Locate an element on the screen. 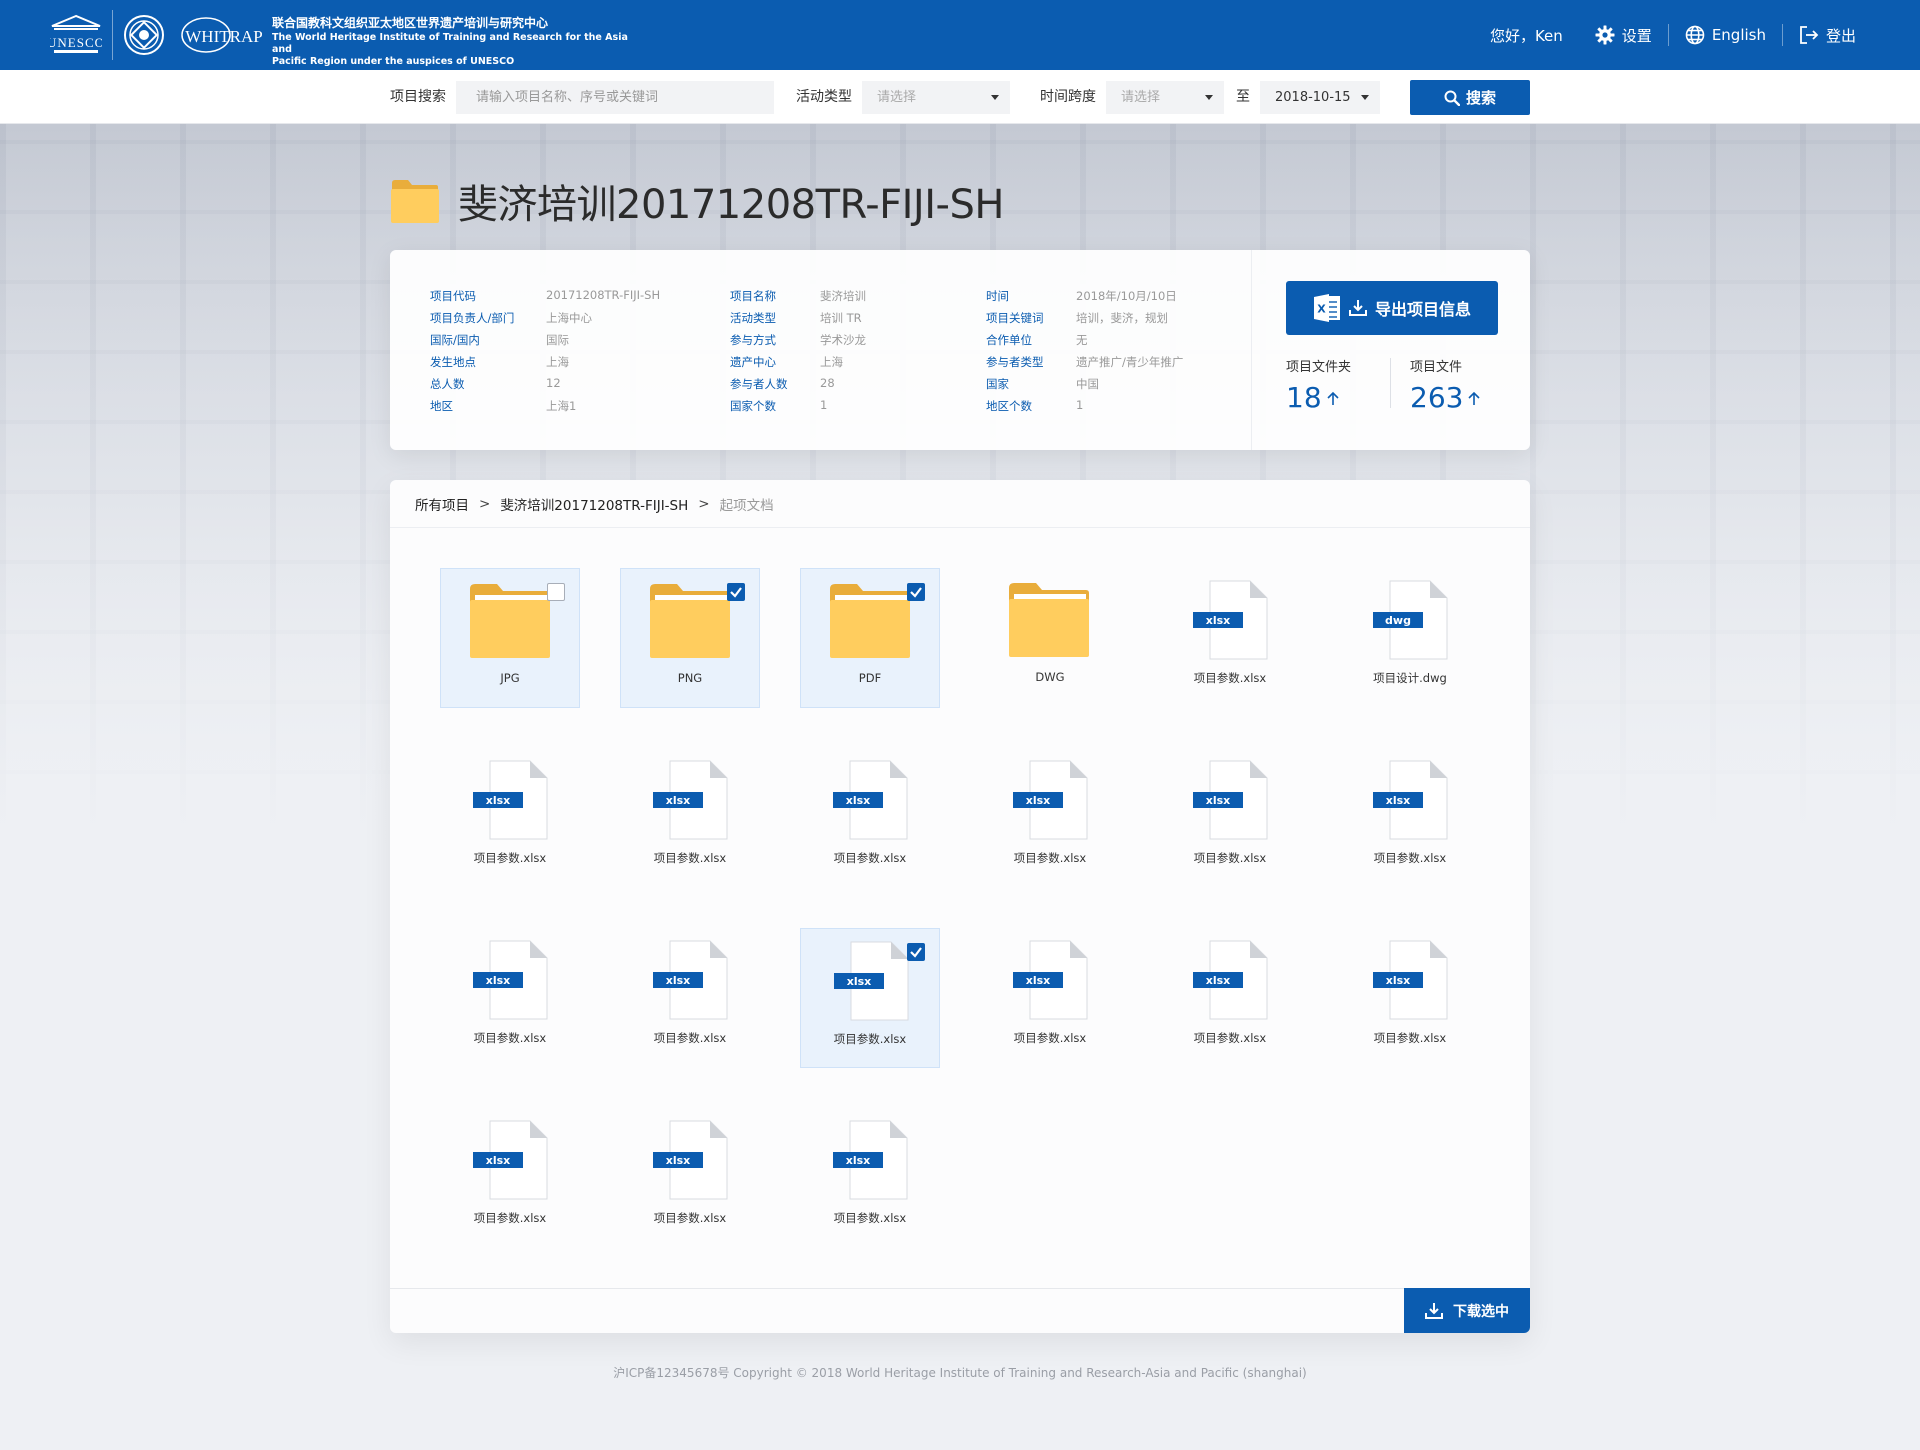 The image size is (1920, 1450). file-browser-footer-divider is located at coordinates (960, 1288).